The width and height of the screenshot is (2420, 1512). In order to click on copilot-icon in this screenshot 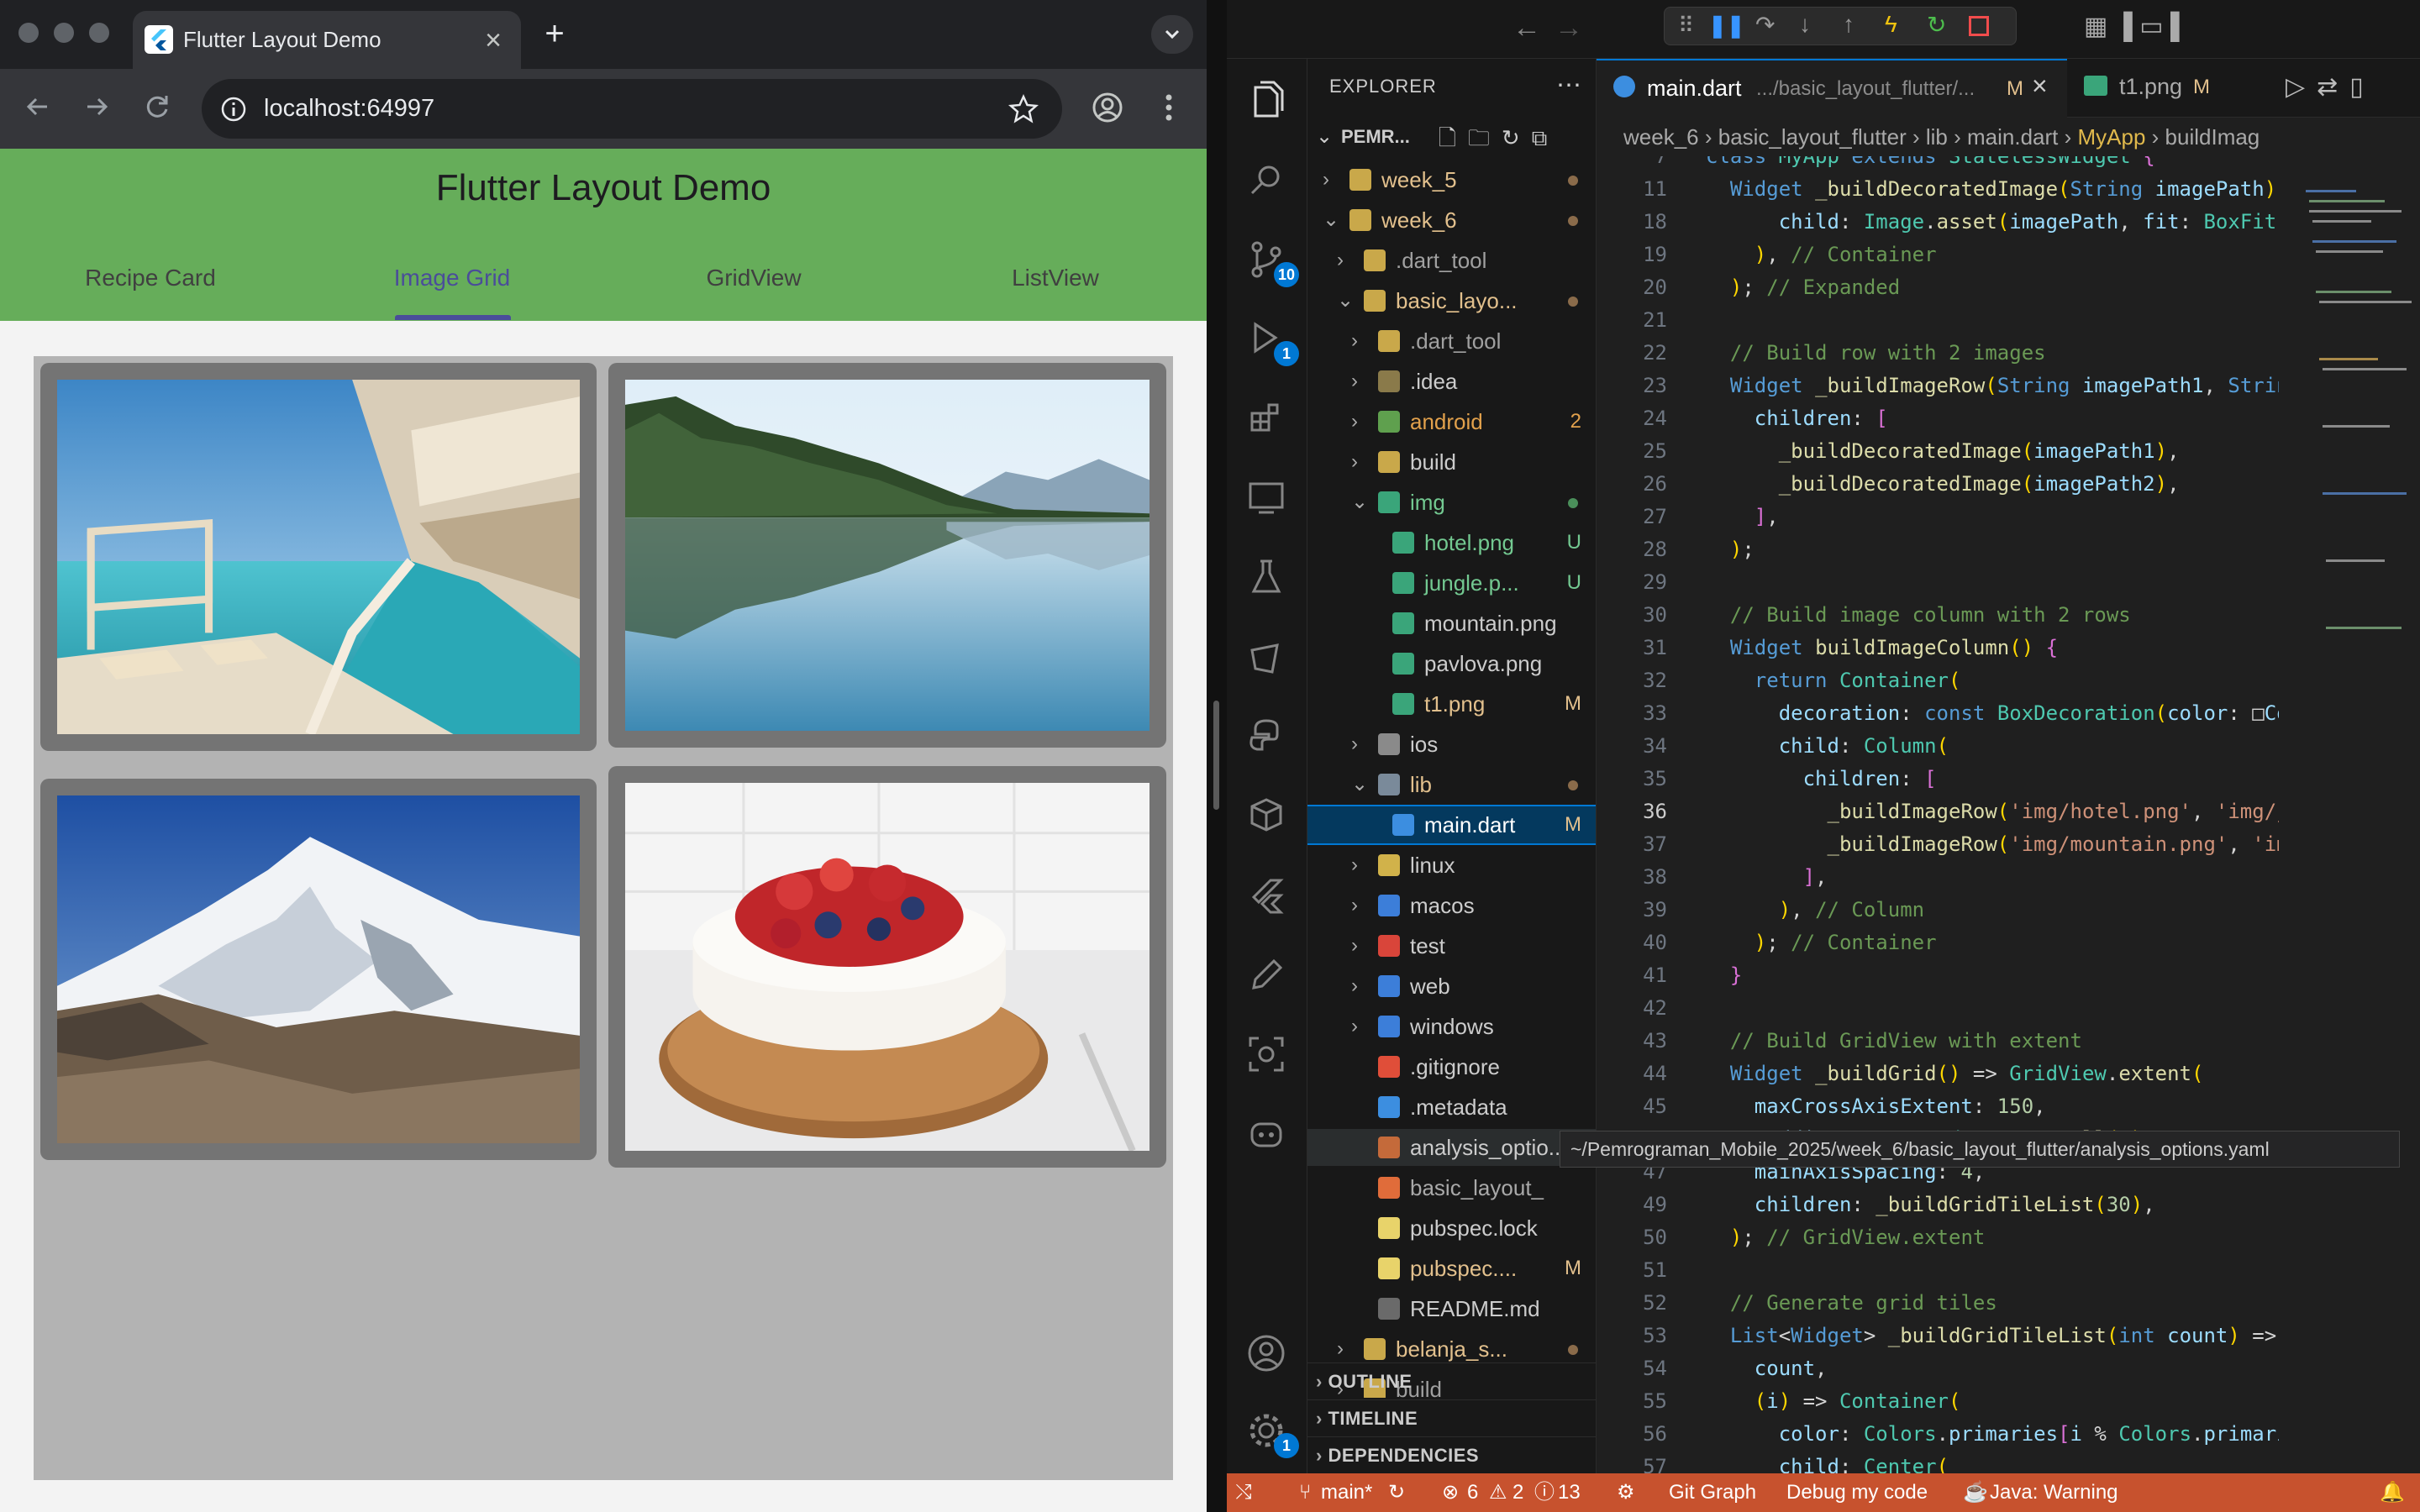, I will do `click(1266, 1133)`.